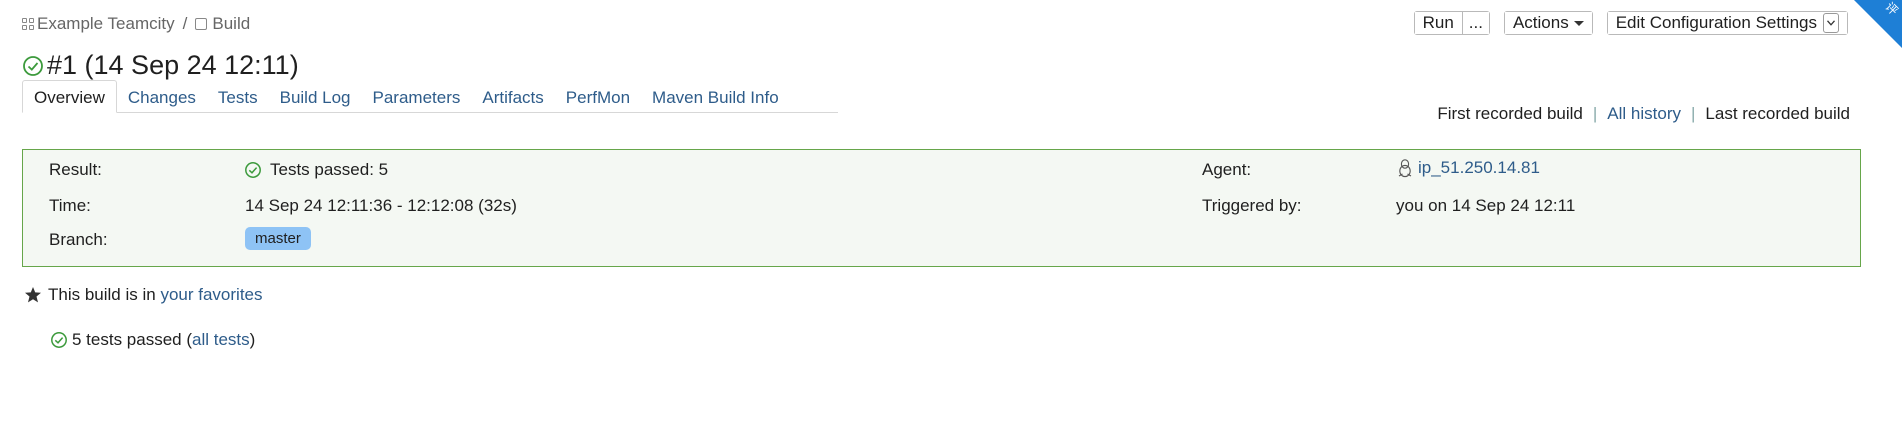 This screenshot has height=438, width=1902. I want to click on breadcrumb: Example Teamcity / Build, so click(136, 24).